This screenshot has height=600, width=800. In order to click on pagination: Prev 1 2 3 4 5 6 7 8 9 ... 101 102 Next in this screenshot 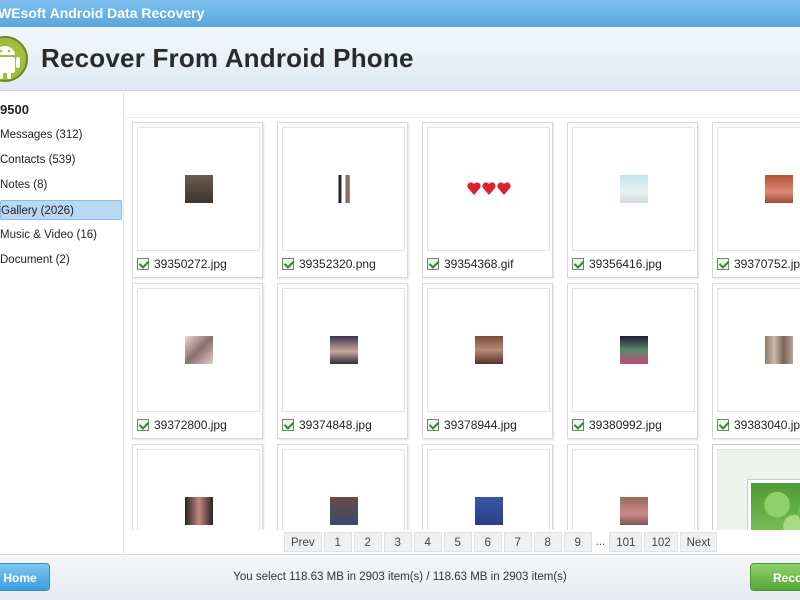, I will do `click(501, 542)`.